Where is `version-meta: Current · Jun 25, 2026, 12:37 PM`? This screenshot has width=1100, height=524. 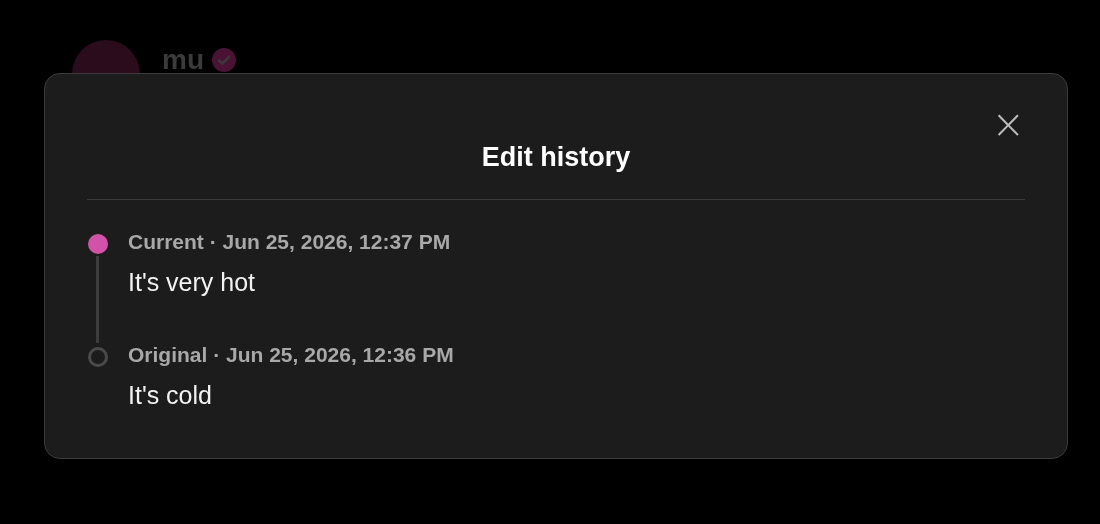 version-meta: Current · Jun 25, 2026, 12:37 PM is located at coordinates (289, 242).